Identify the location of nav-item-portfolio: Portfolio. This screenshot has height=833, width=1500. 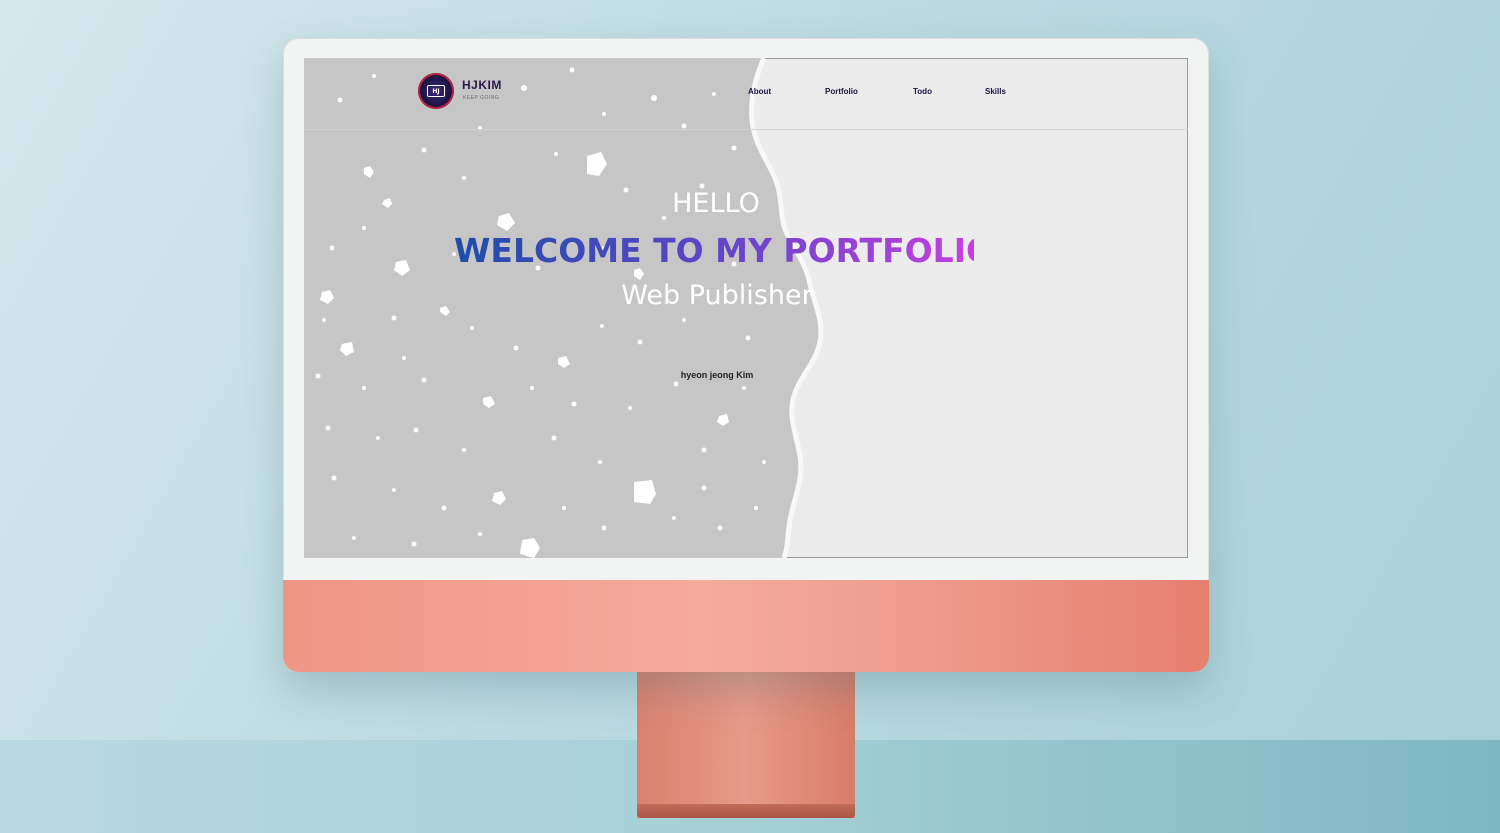
(841, 91).